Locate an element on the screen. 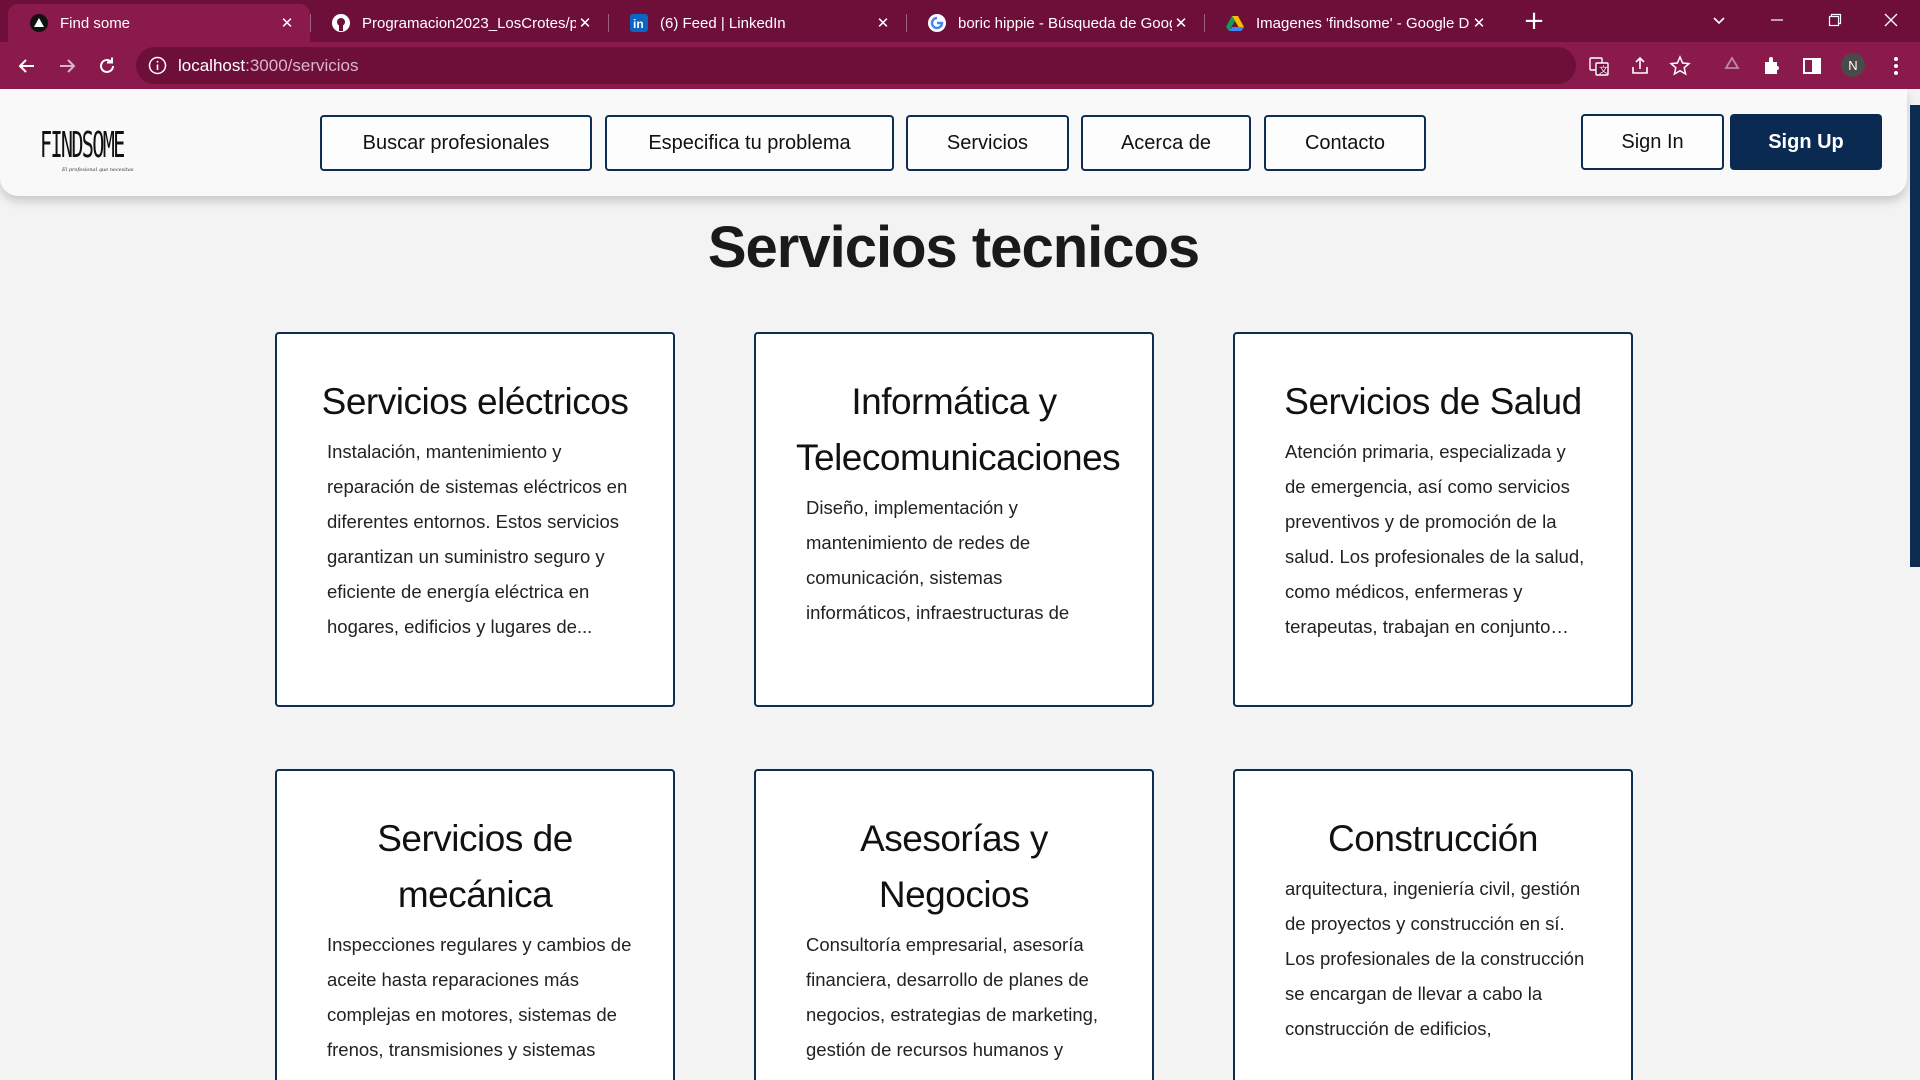 The height and width of the screenshot is (1080, 1920). logo-tagline: El profesional que necesitas is located at coordinates (97, 170).